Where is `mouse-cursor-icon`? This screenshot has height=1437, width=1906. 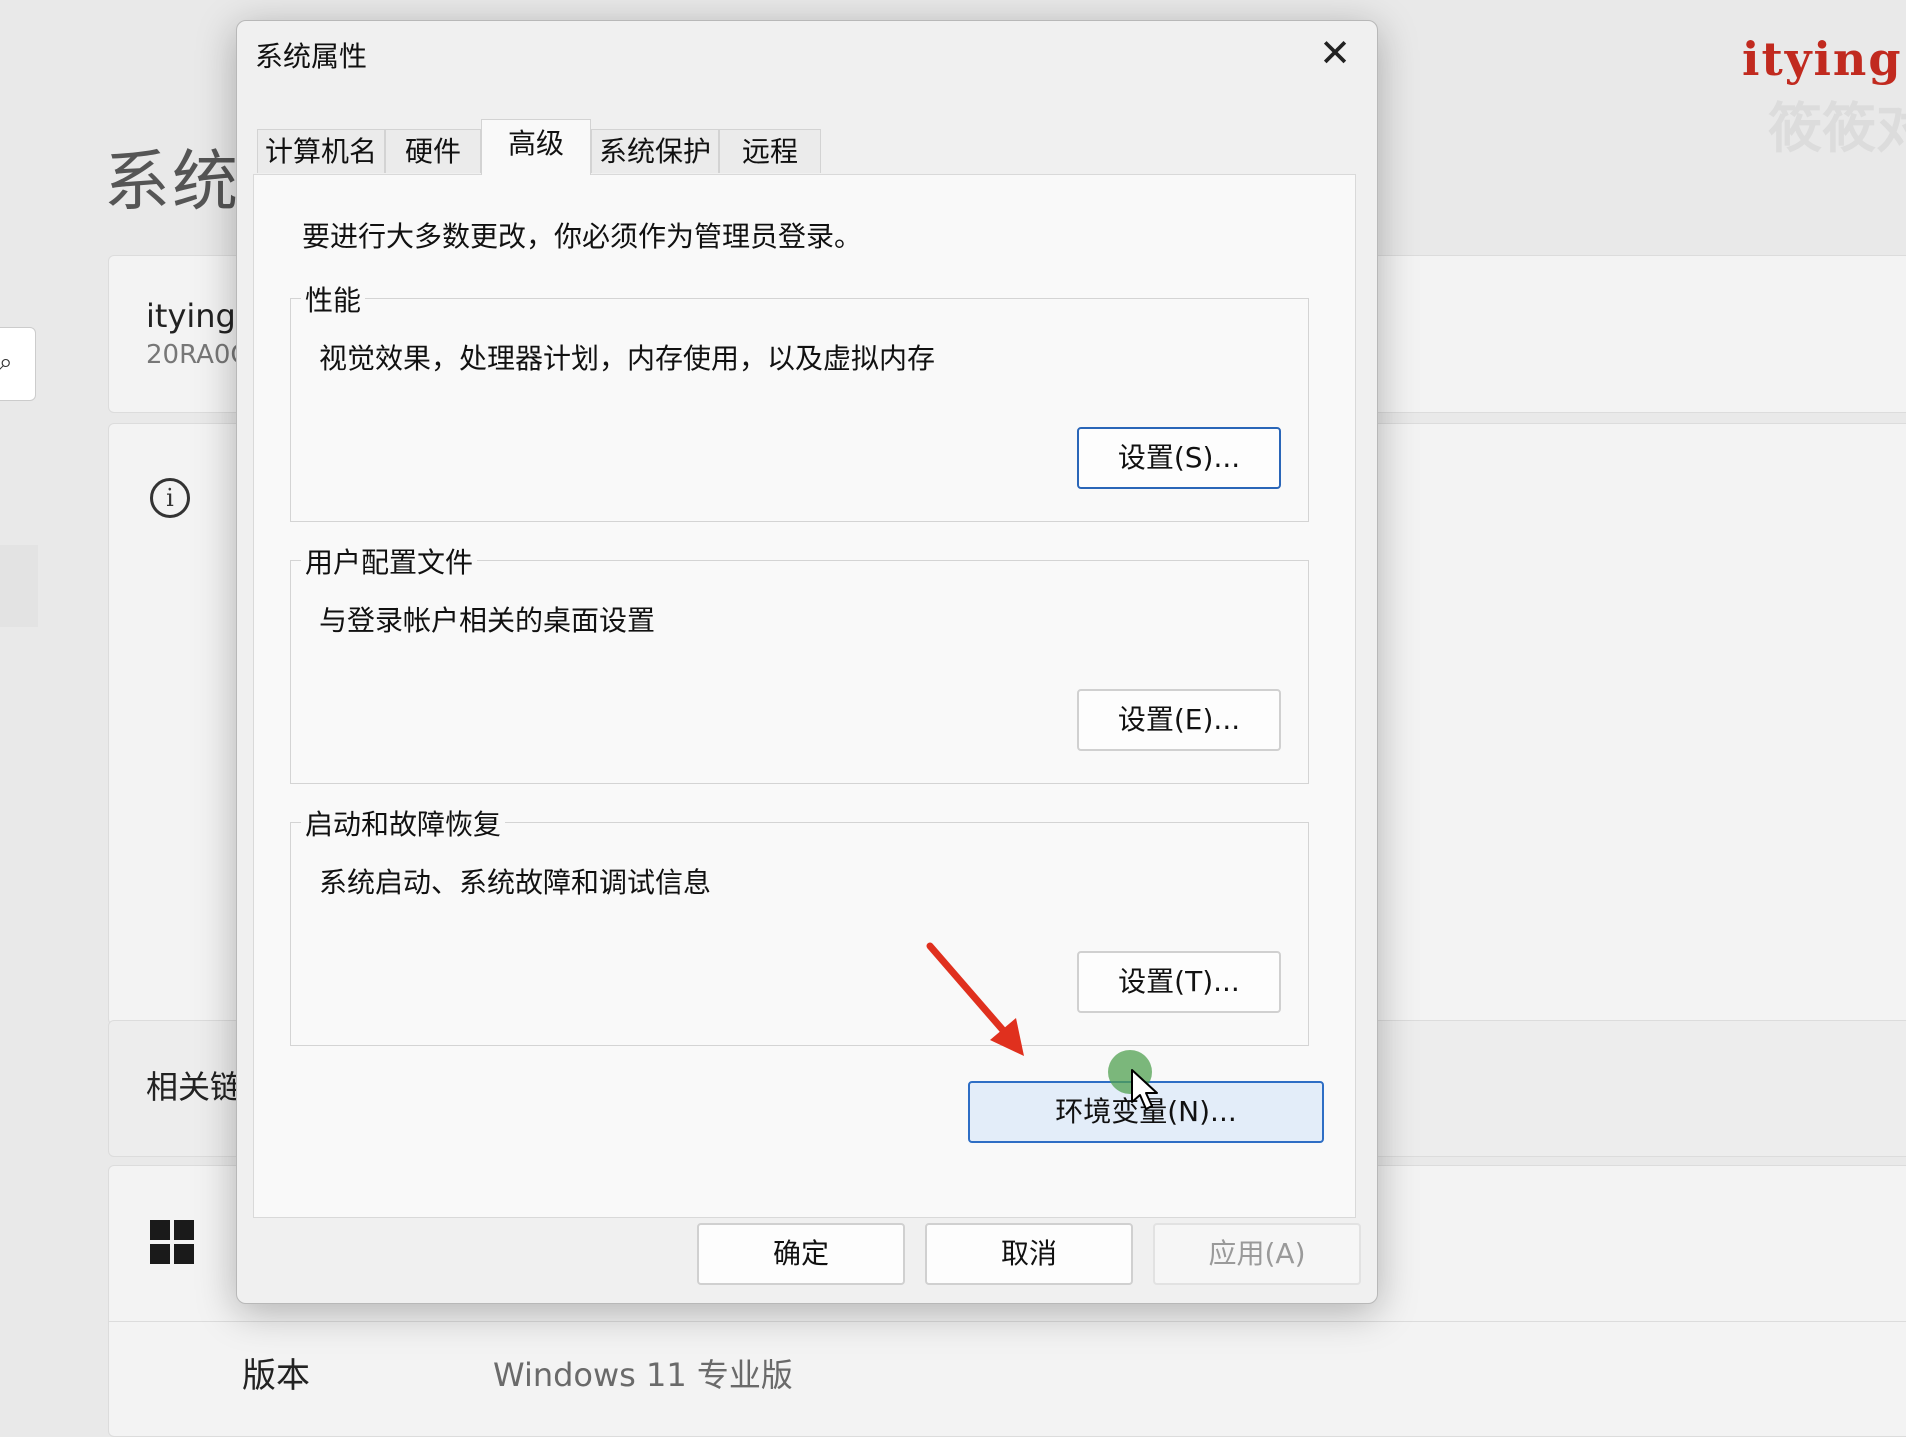 mouse-cursor-icon is located at coordinates (1144, 1089).